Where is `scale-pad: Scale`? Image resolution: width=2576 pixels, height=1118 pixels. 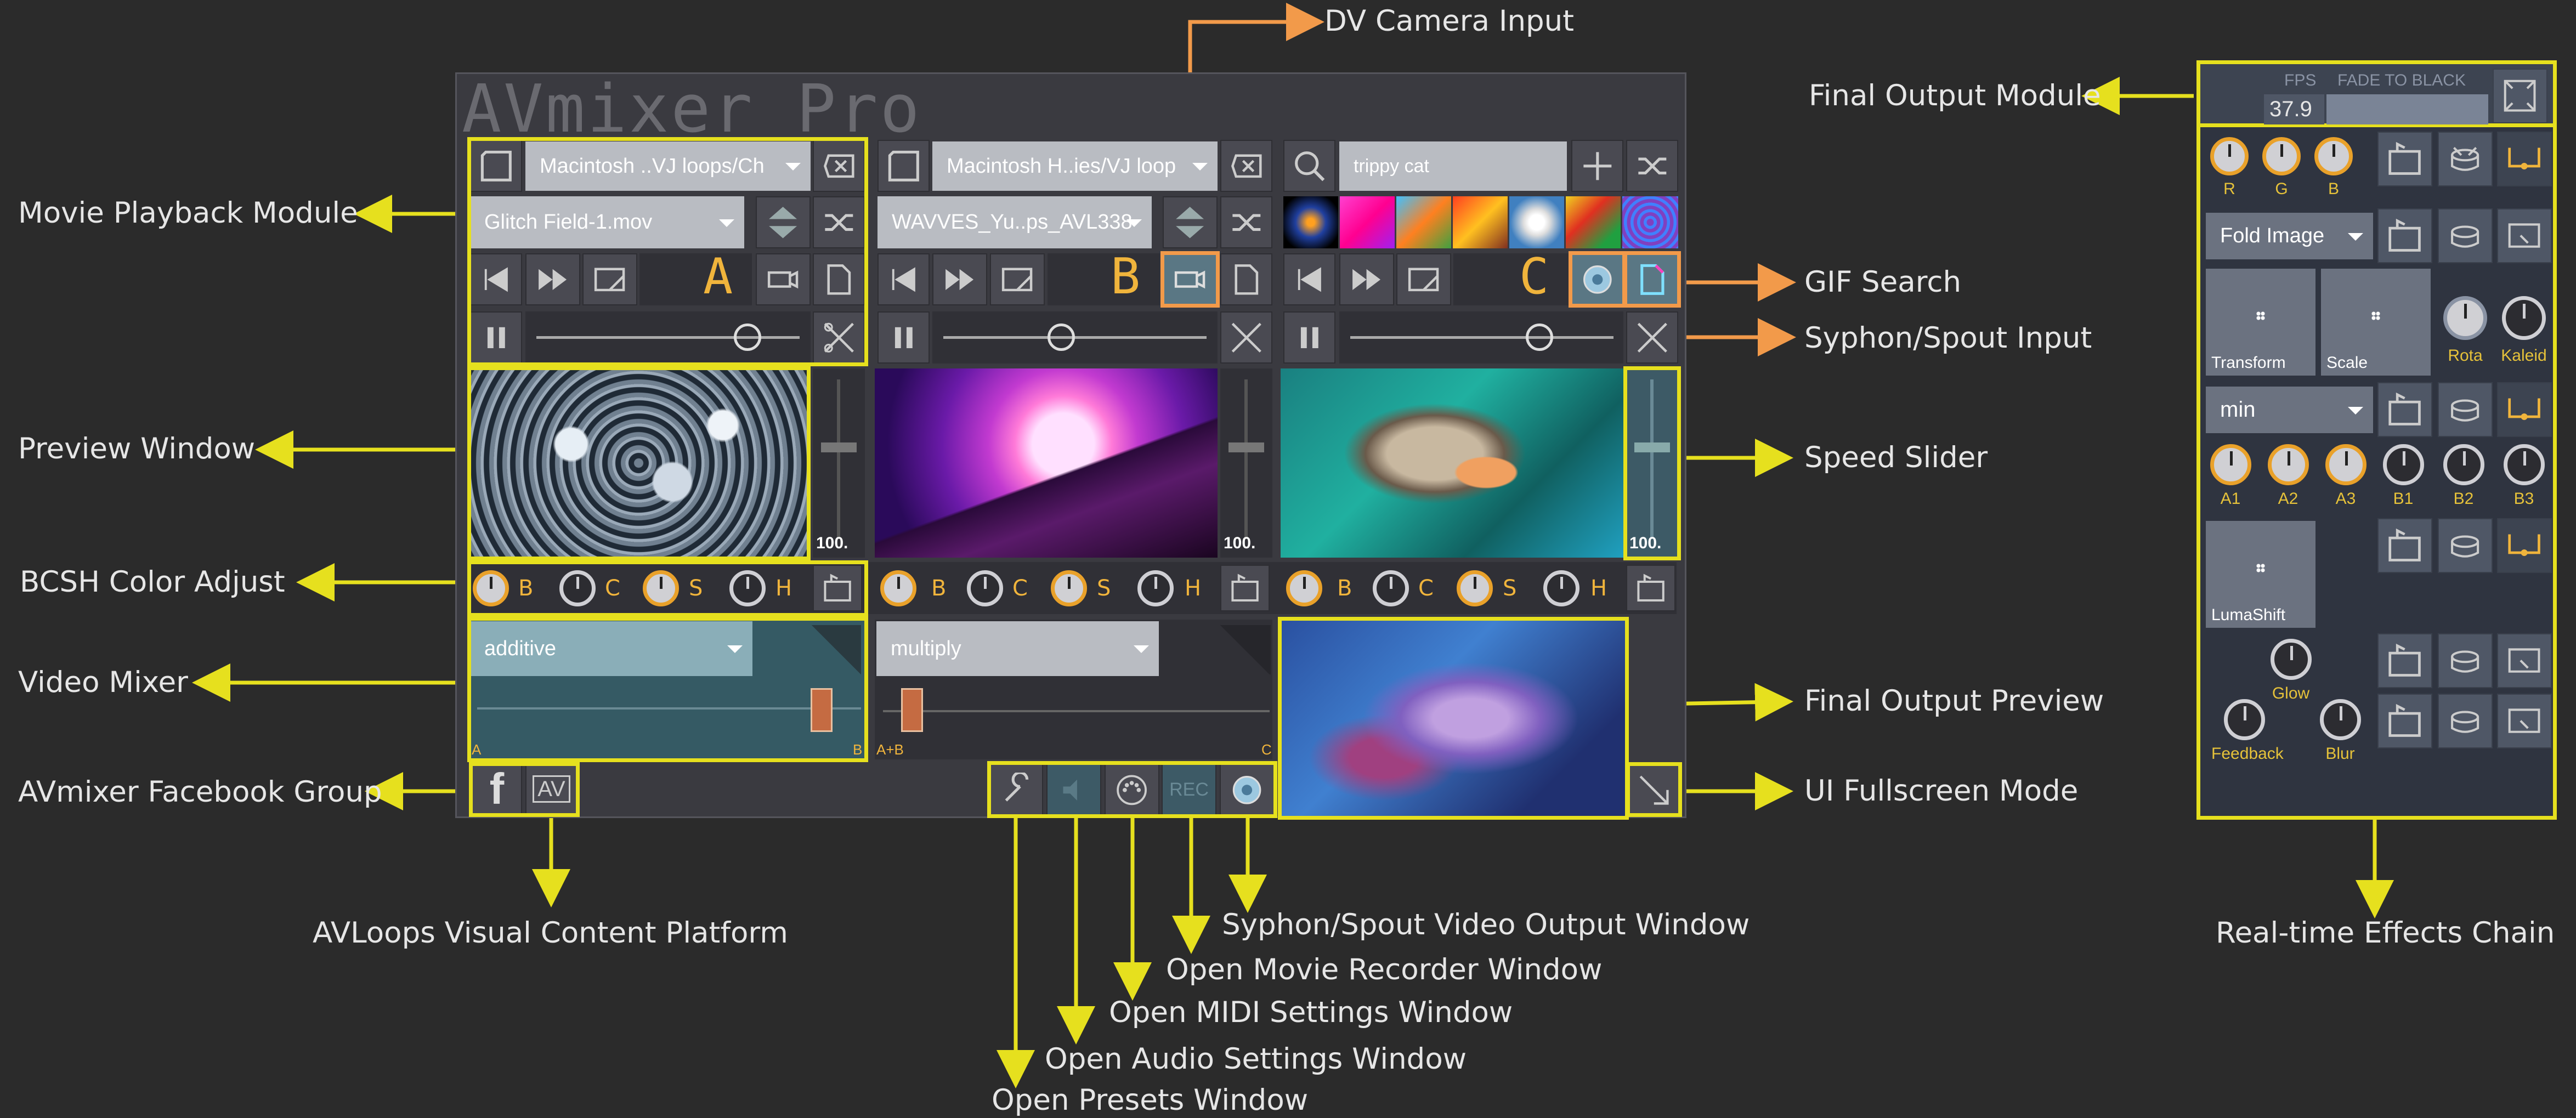
scale-pad: Scale is located at coordinates (2376, 322).